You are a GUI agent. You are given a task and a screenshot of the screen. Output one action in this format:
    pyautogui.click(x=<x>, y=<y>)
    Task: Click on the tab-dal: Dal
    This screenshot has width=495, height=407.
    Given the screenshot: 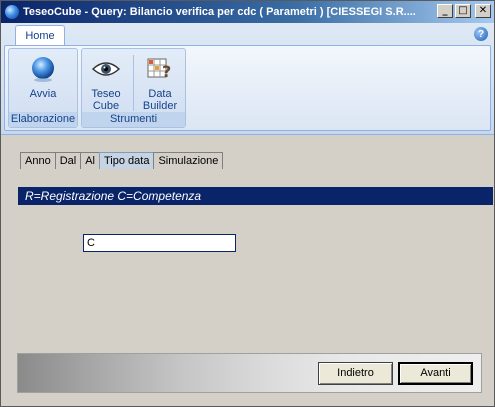 What is the action you would take?
    pyautogui.click(x=68, y=160)
    